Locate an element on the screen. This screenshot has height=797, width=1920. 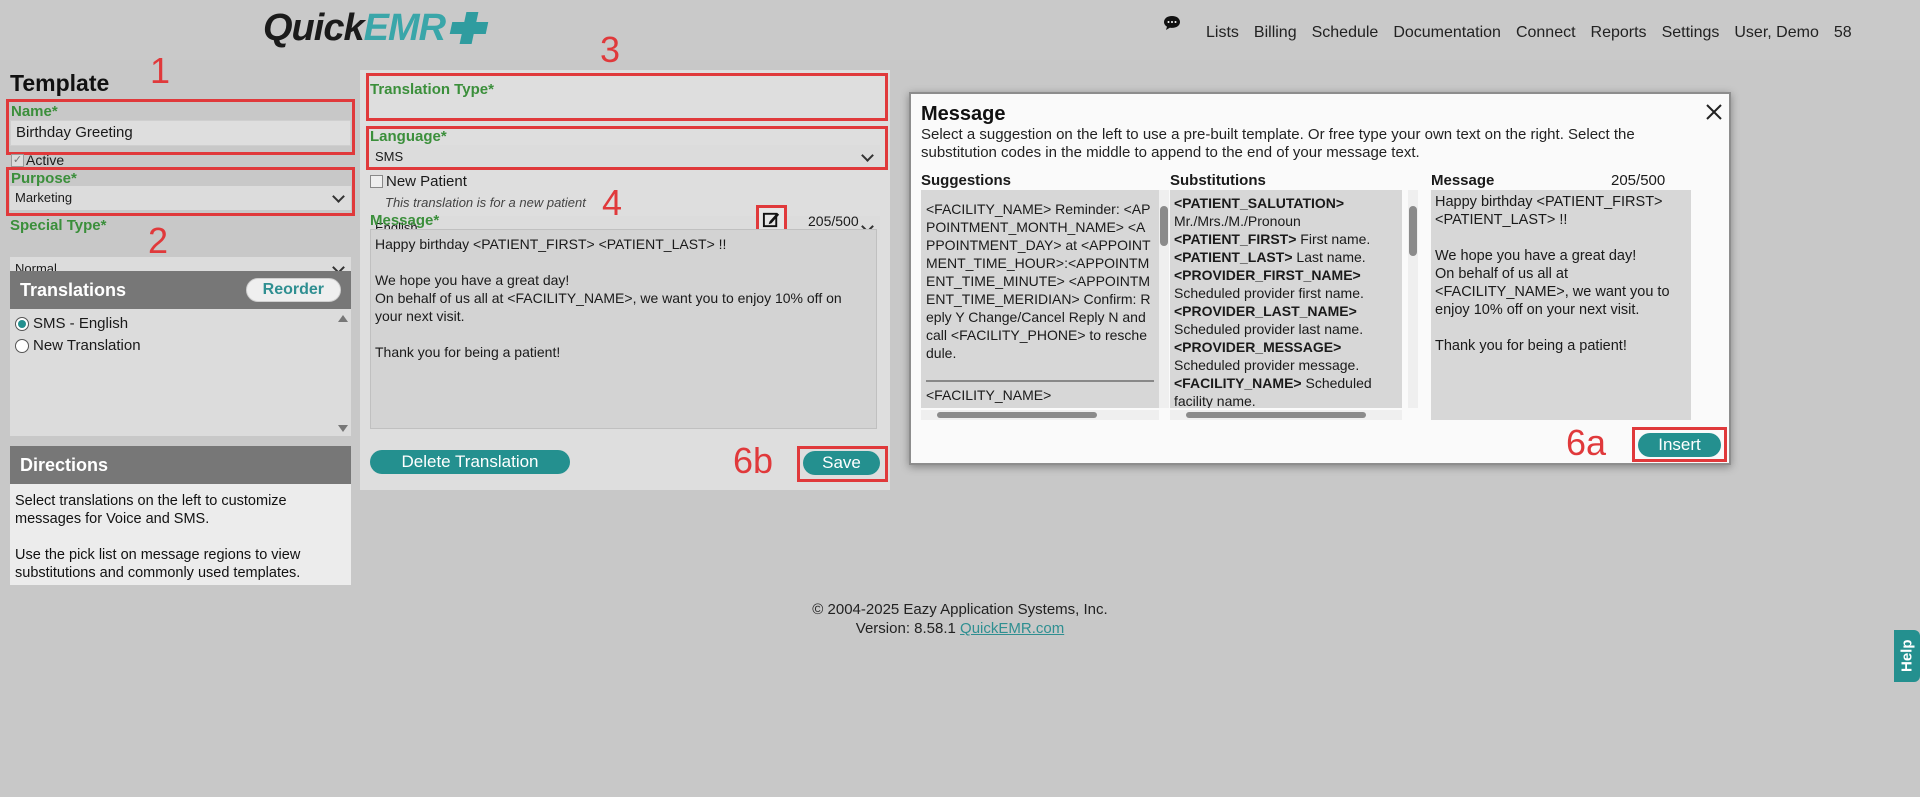
new-patient-checkbox is located at coordinates (376, 181).